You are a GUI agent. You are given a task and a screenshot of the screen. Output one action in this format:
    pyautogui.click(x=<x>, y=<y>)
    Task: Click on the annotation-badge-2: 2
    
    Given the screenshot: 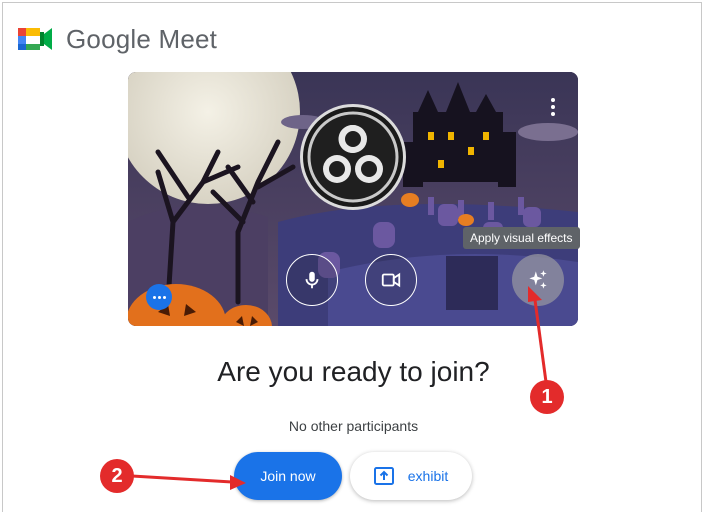 What is the action you would take?
    pyautogui.click(x=117, y=476)
    